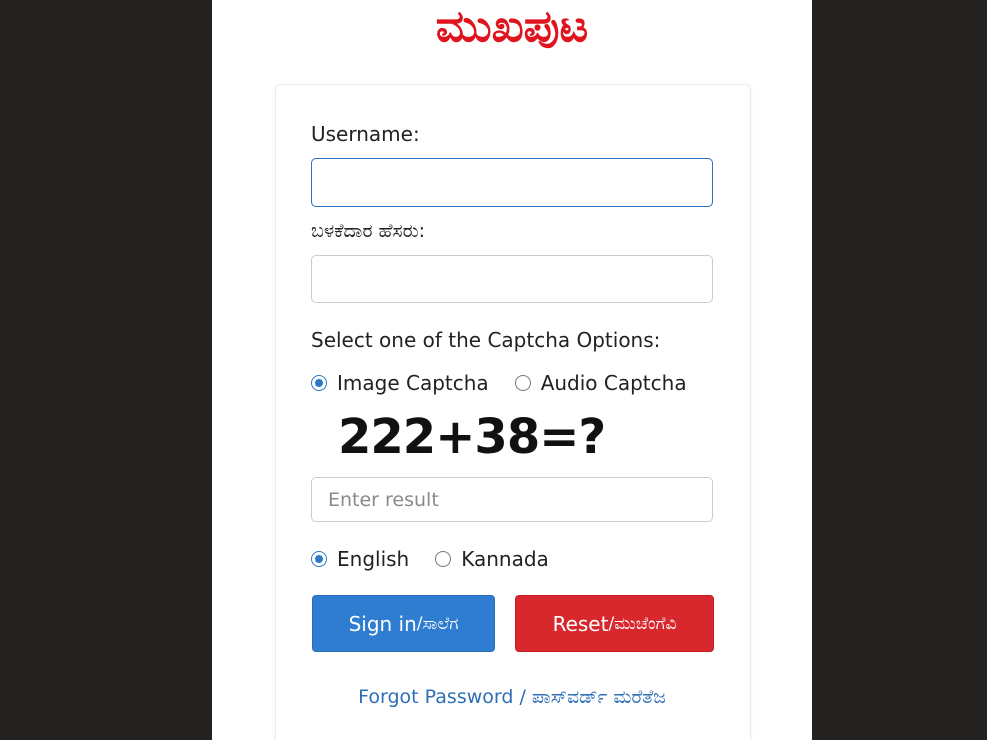 This screenshot has width=987, height=740. I want to click on page-title: ಮುಖಪುಟ, so click(512, 26).